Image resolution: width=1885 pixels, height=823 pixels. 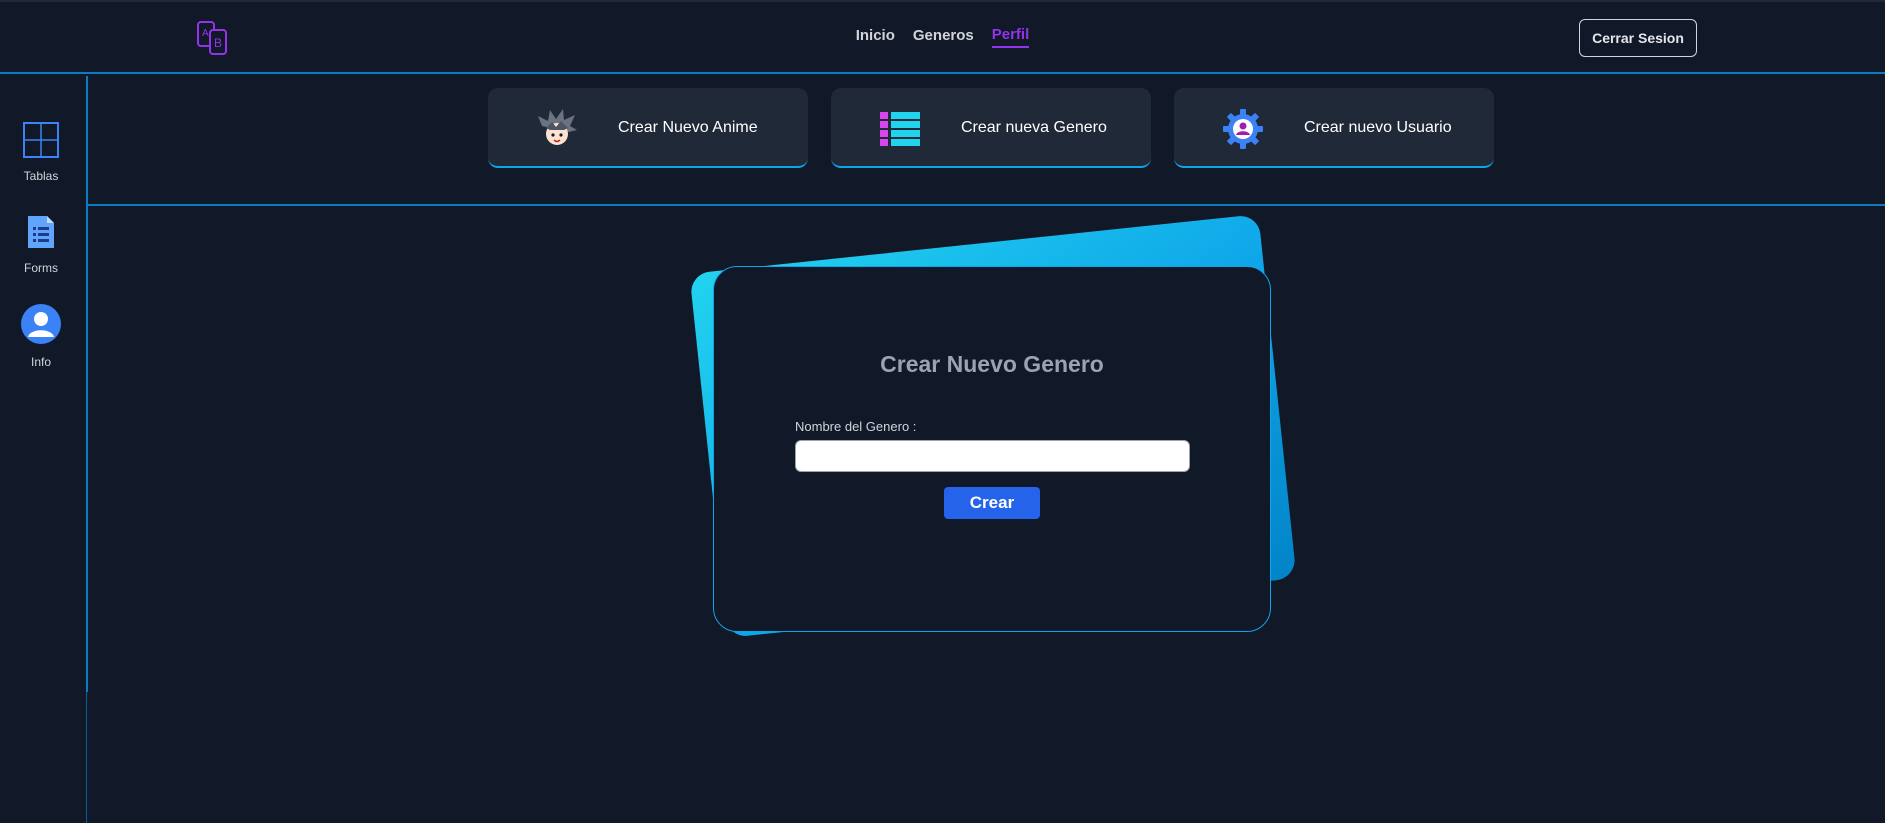 I want to click on svg-text: B, so click(x=218, y=43).